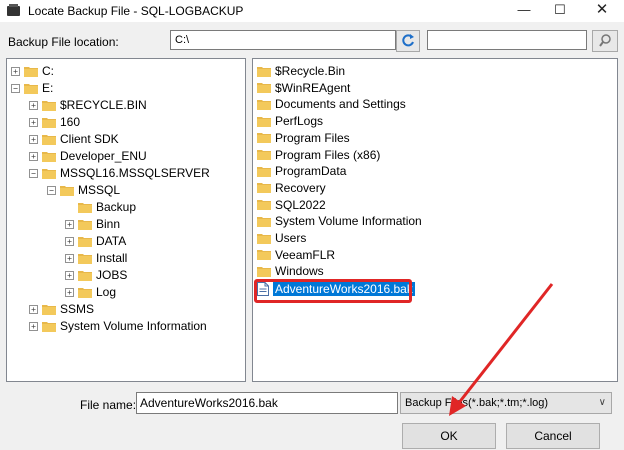 This screenshot has height=450, width=624. Describe the element at coordinates (283, 40) in the screenshot. I see `location-input: C:\` at that location.